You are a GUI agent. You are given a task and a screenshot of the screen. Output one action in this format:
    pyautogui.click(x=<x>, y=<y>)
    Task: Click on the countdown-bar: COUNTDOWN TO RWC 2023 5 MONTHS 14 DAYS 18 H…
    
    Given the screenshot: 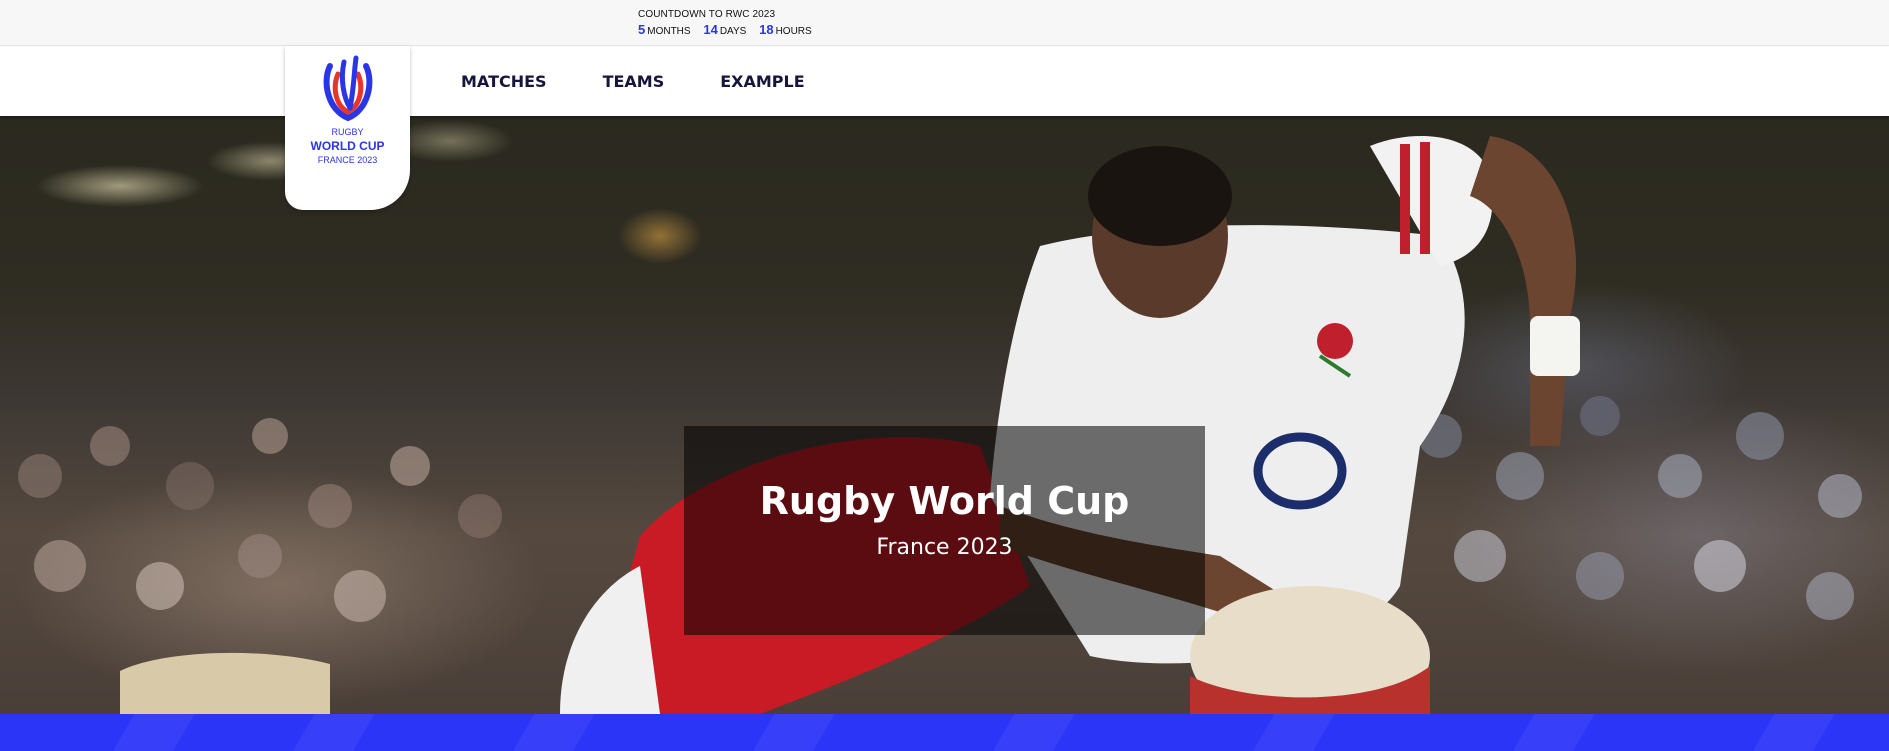 What is the action you would take?
    pyautogui.click(x=944, y=23)
    